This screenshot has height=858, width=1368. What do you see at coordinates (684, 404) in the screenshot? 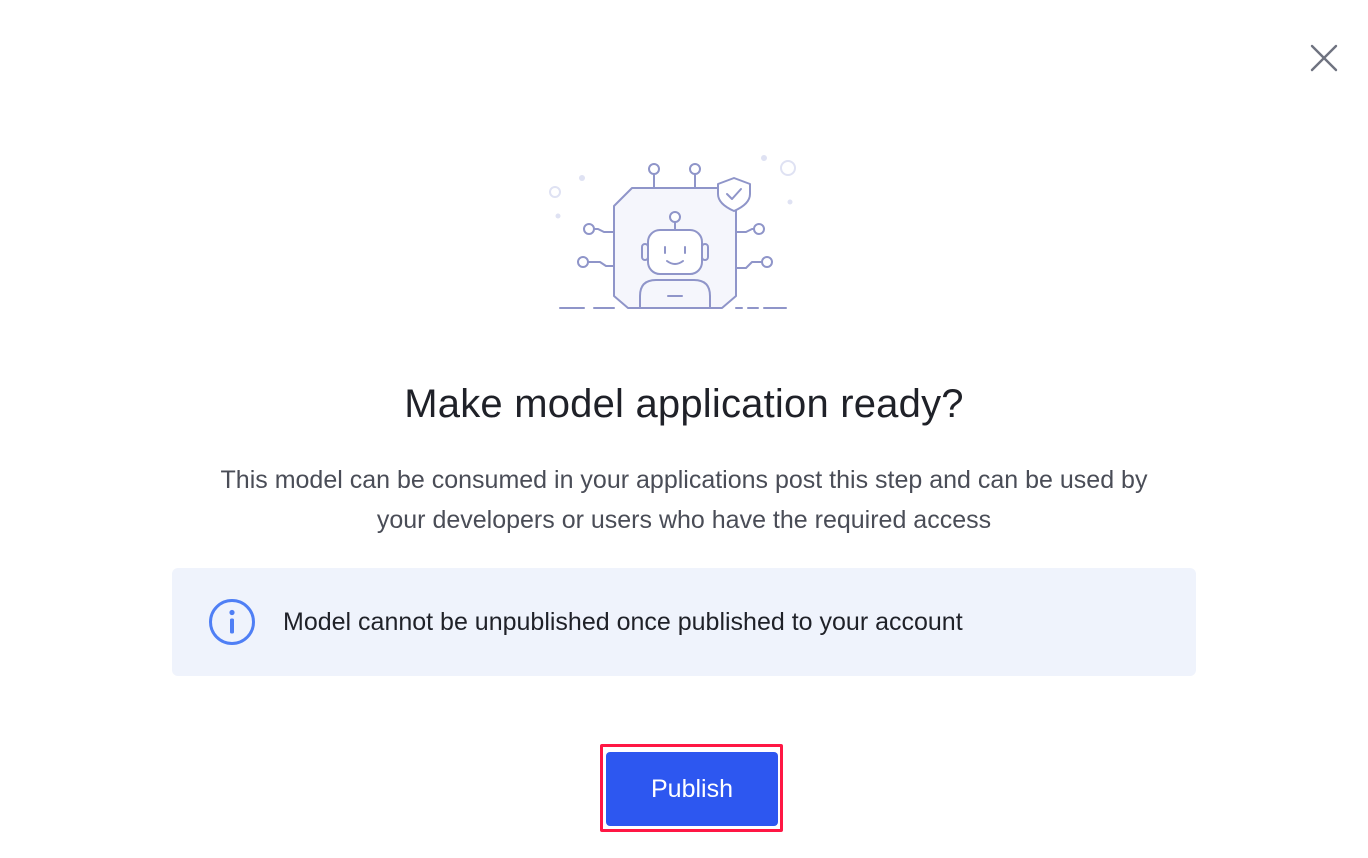
I see `dialog-title: Make model application ready?` at bounding box center [684, 404].